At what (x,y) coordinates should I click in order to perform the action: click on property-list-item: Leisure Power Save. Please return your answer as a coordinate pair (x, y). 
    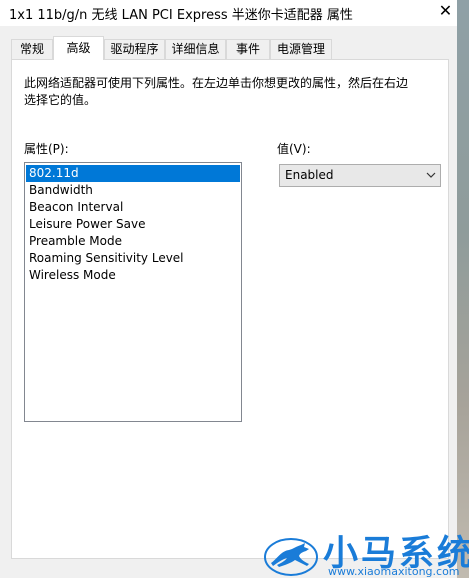
    Looking at the image, I should click on (133, 224).